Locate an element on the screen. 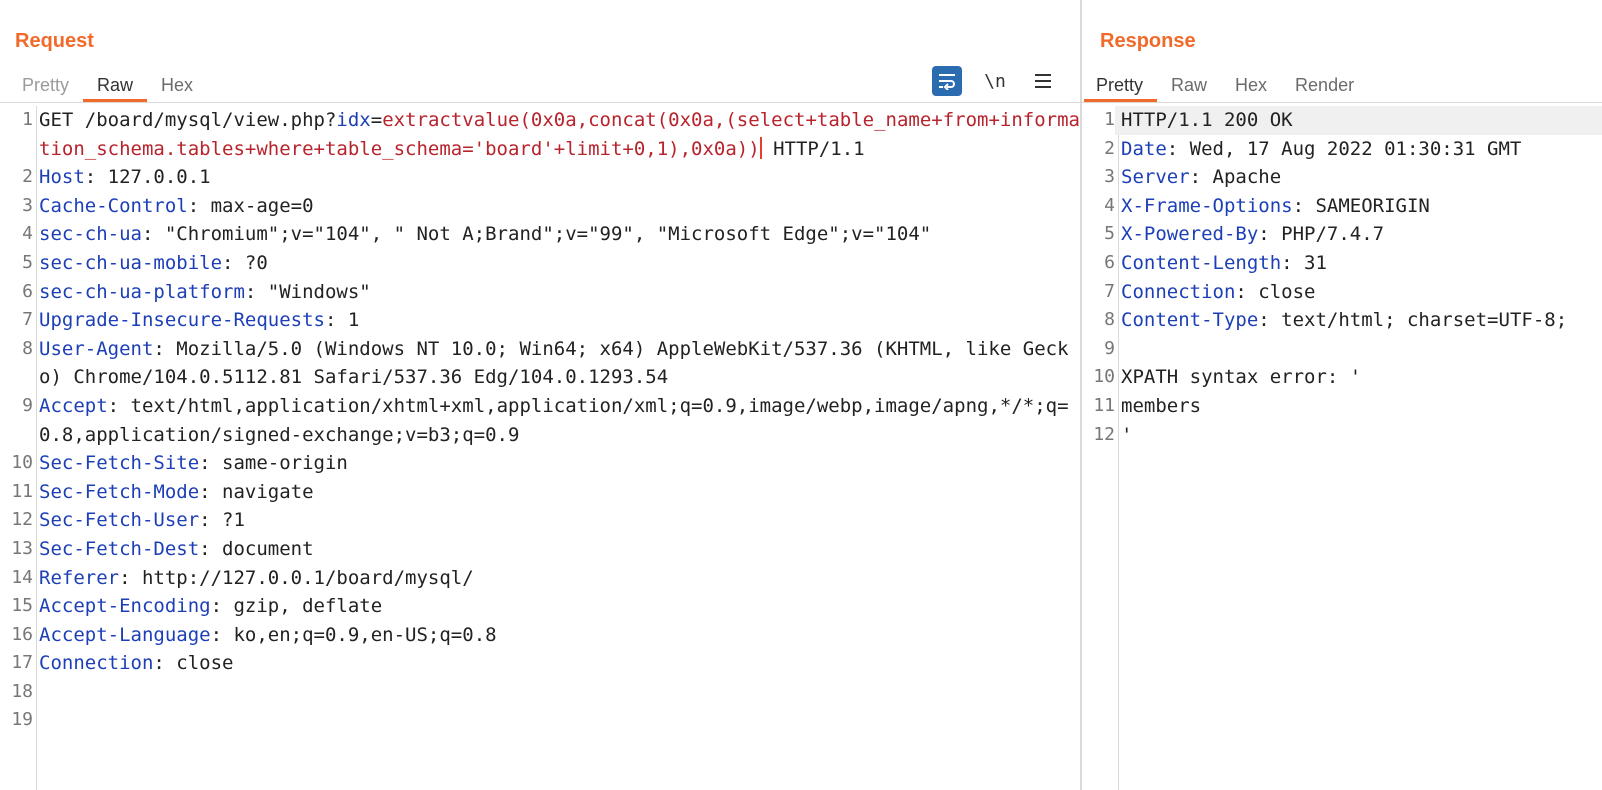  code-line: 17 Connection: close is located at coordinates (540, 663).